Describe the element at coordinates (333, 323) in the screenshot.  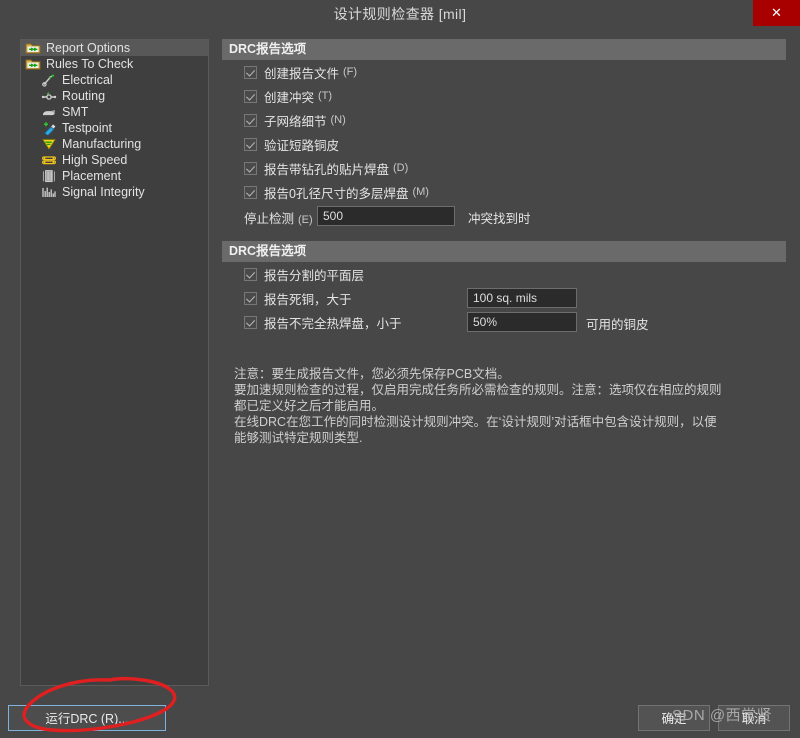
I see `option-label: 报告不完全热焊盘，小于` at that location.